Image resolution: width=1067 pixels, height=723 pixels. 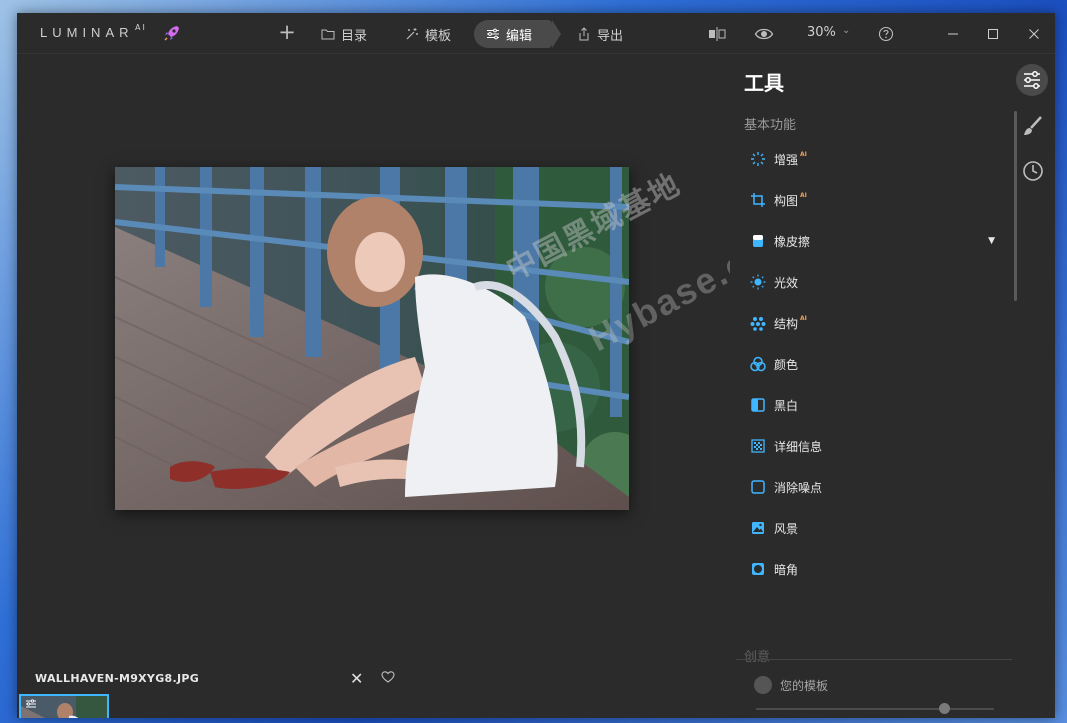 I want to click on tab-catalog: 目录, so click(x=344, y=34).